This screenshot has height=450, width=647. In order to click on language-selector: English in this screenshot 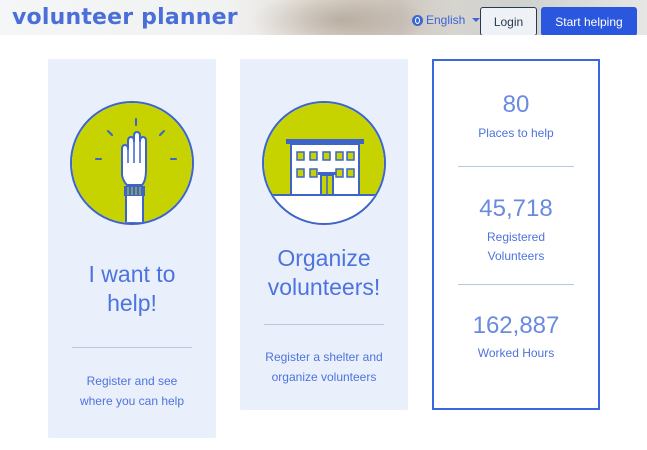, I will do `click(446, 20)`.